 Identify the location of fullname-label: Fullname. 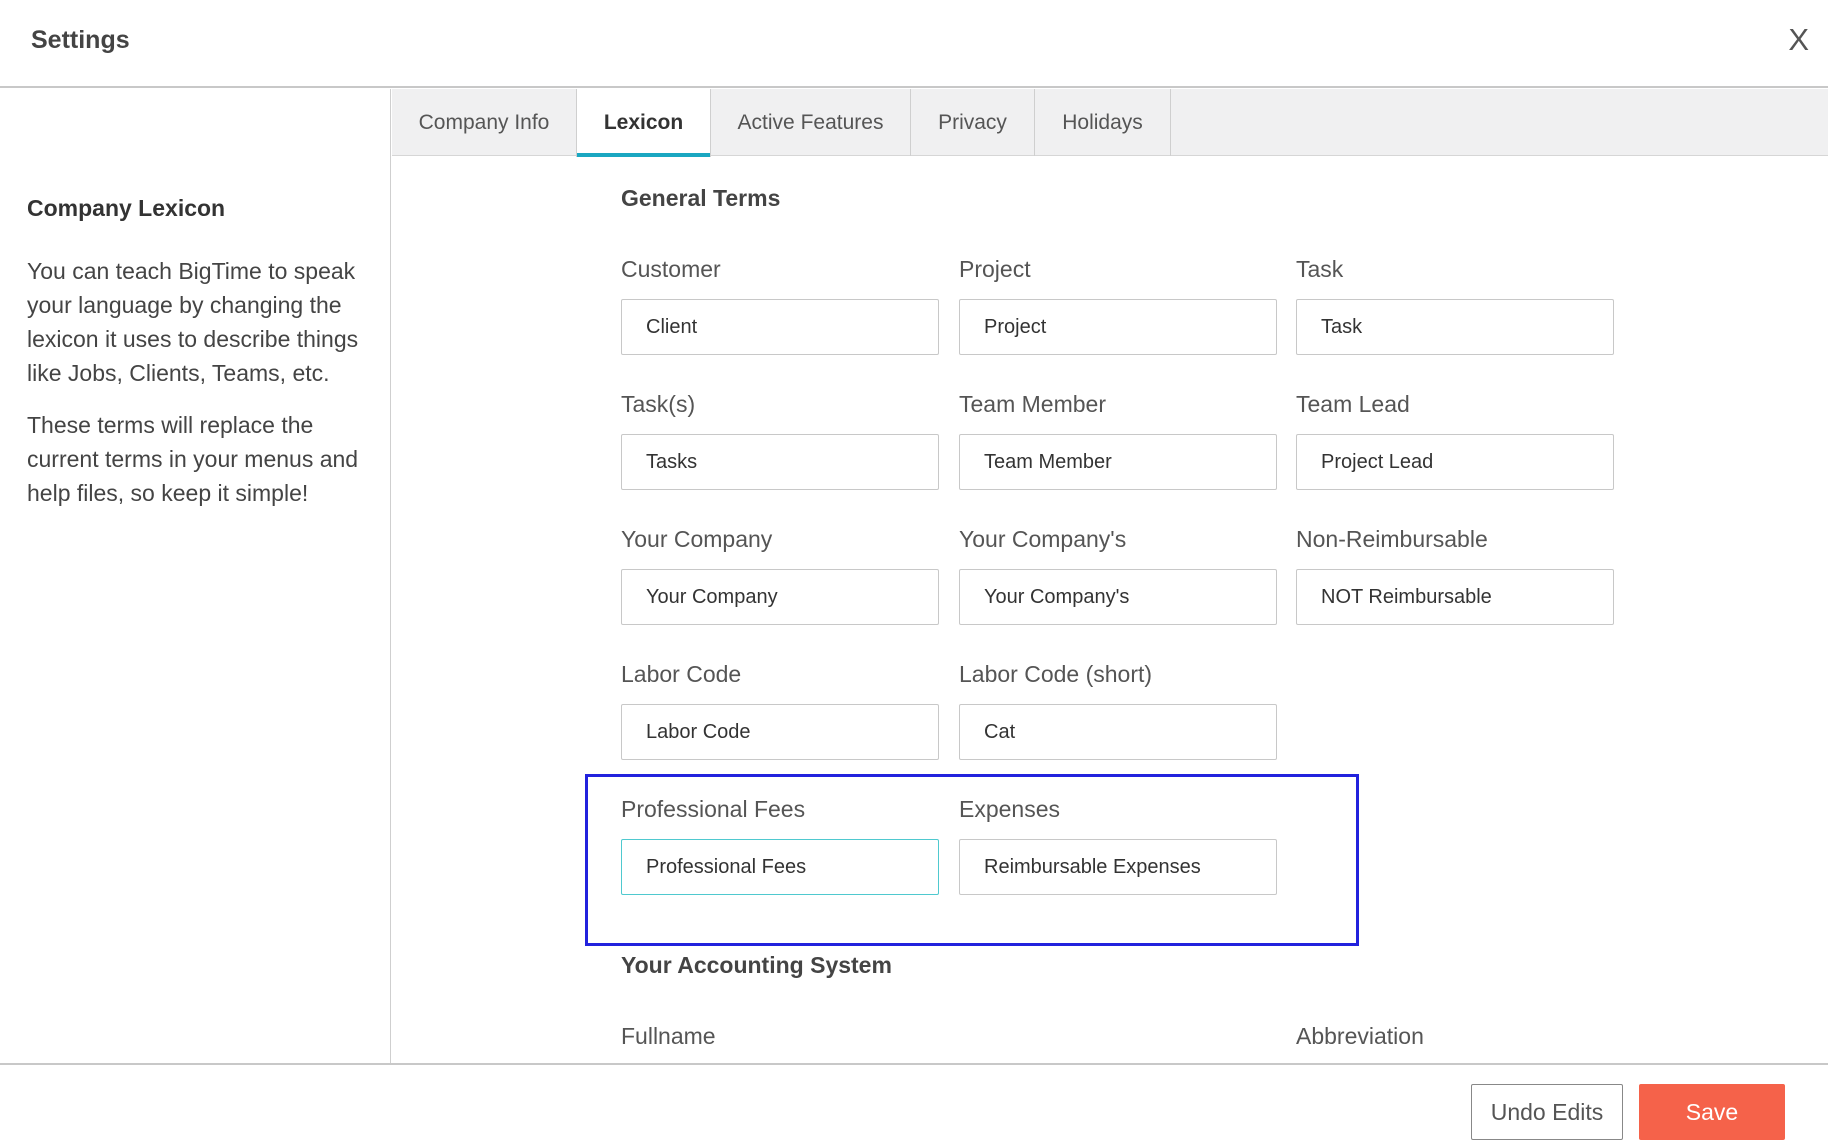
(668, 1036).